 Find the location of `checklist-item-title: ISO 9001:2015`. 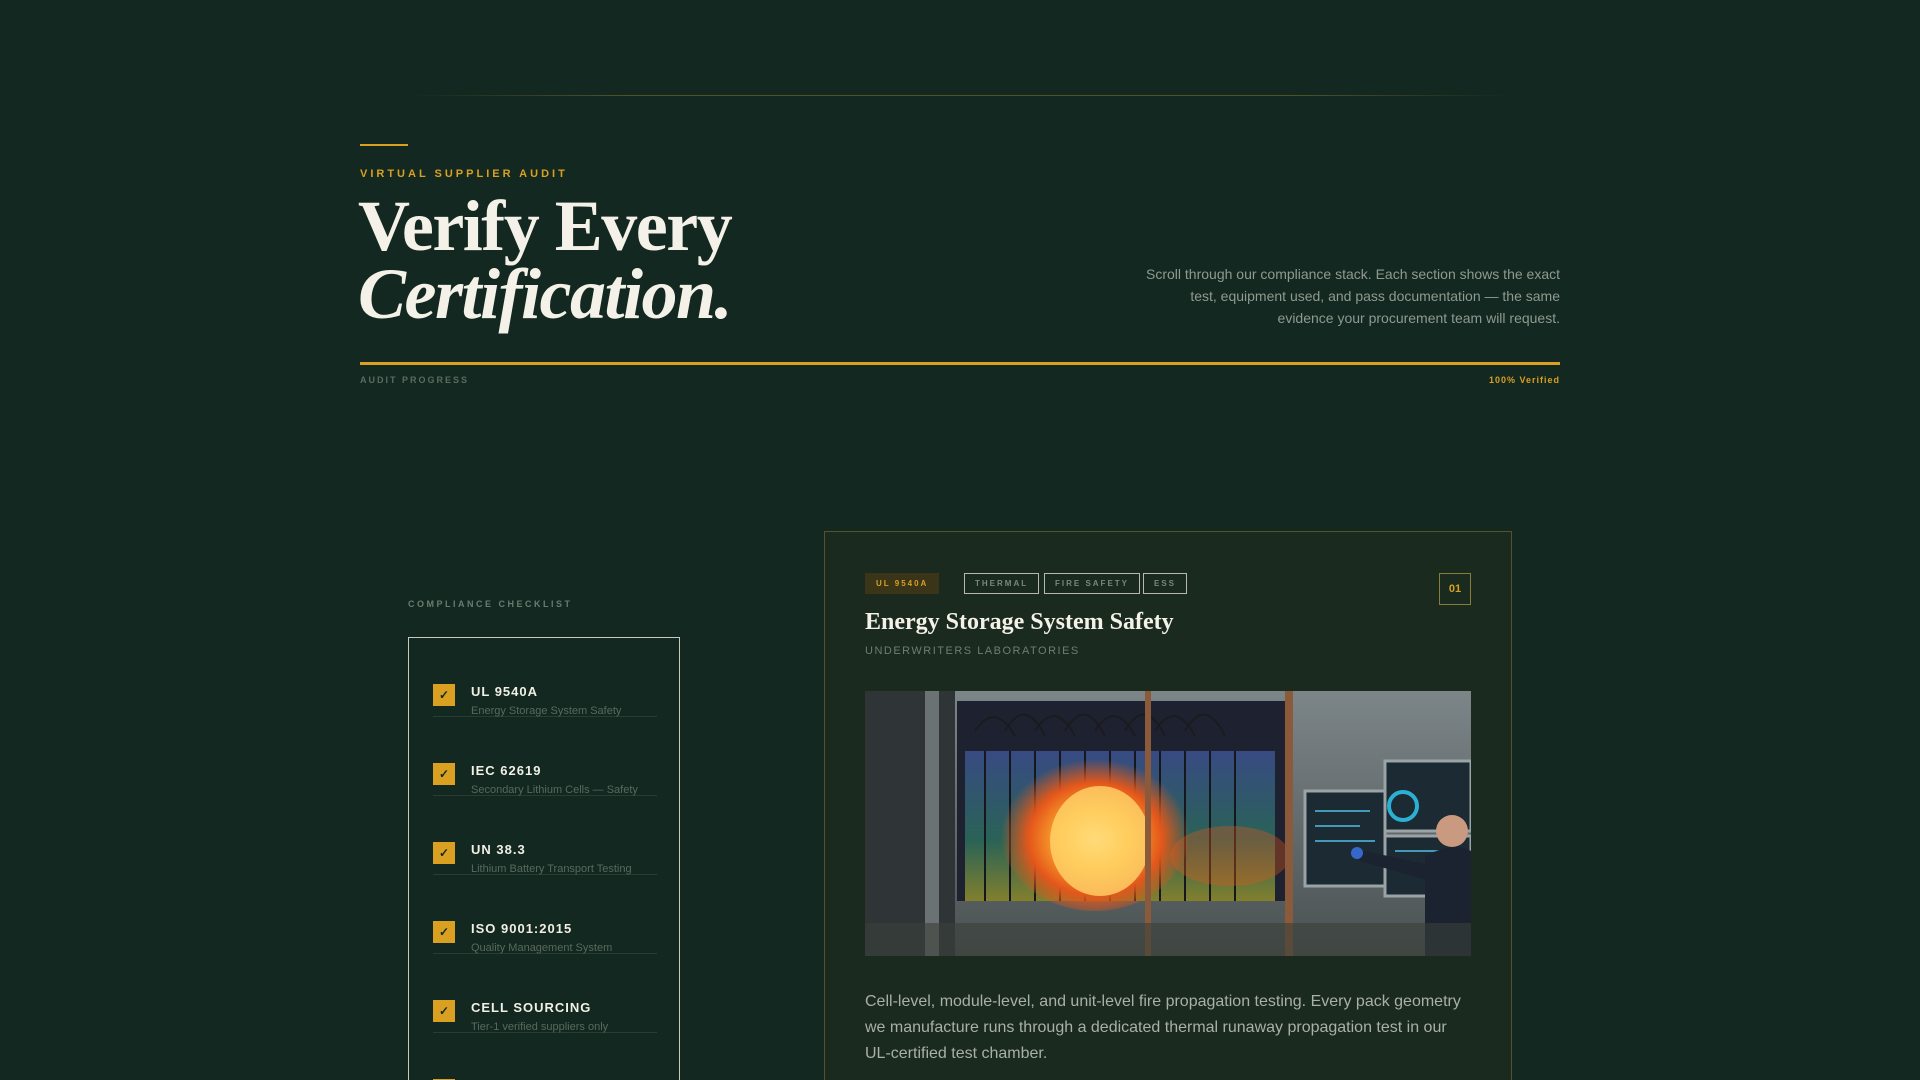

checklist-item-title: ISO 9001:2015 is located at coordinates (522, 928).